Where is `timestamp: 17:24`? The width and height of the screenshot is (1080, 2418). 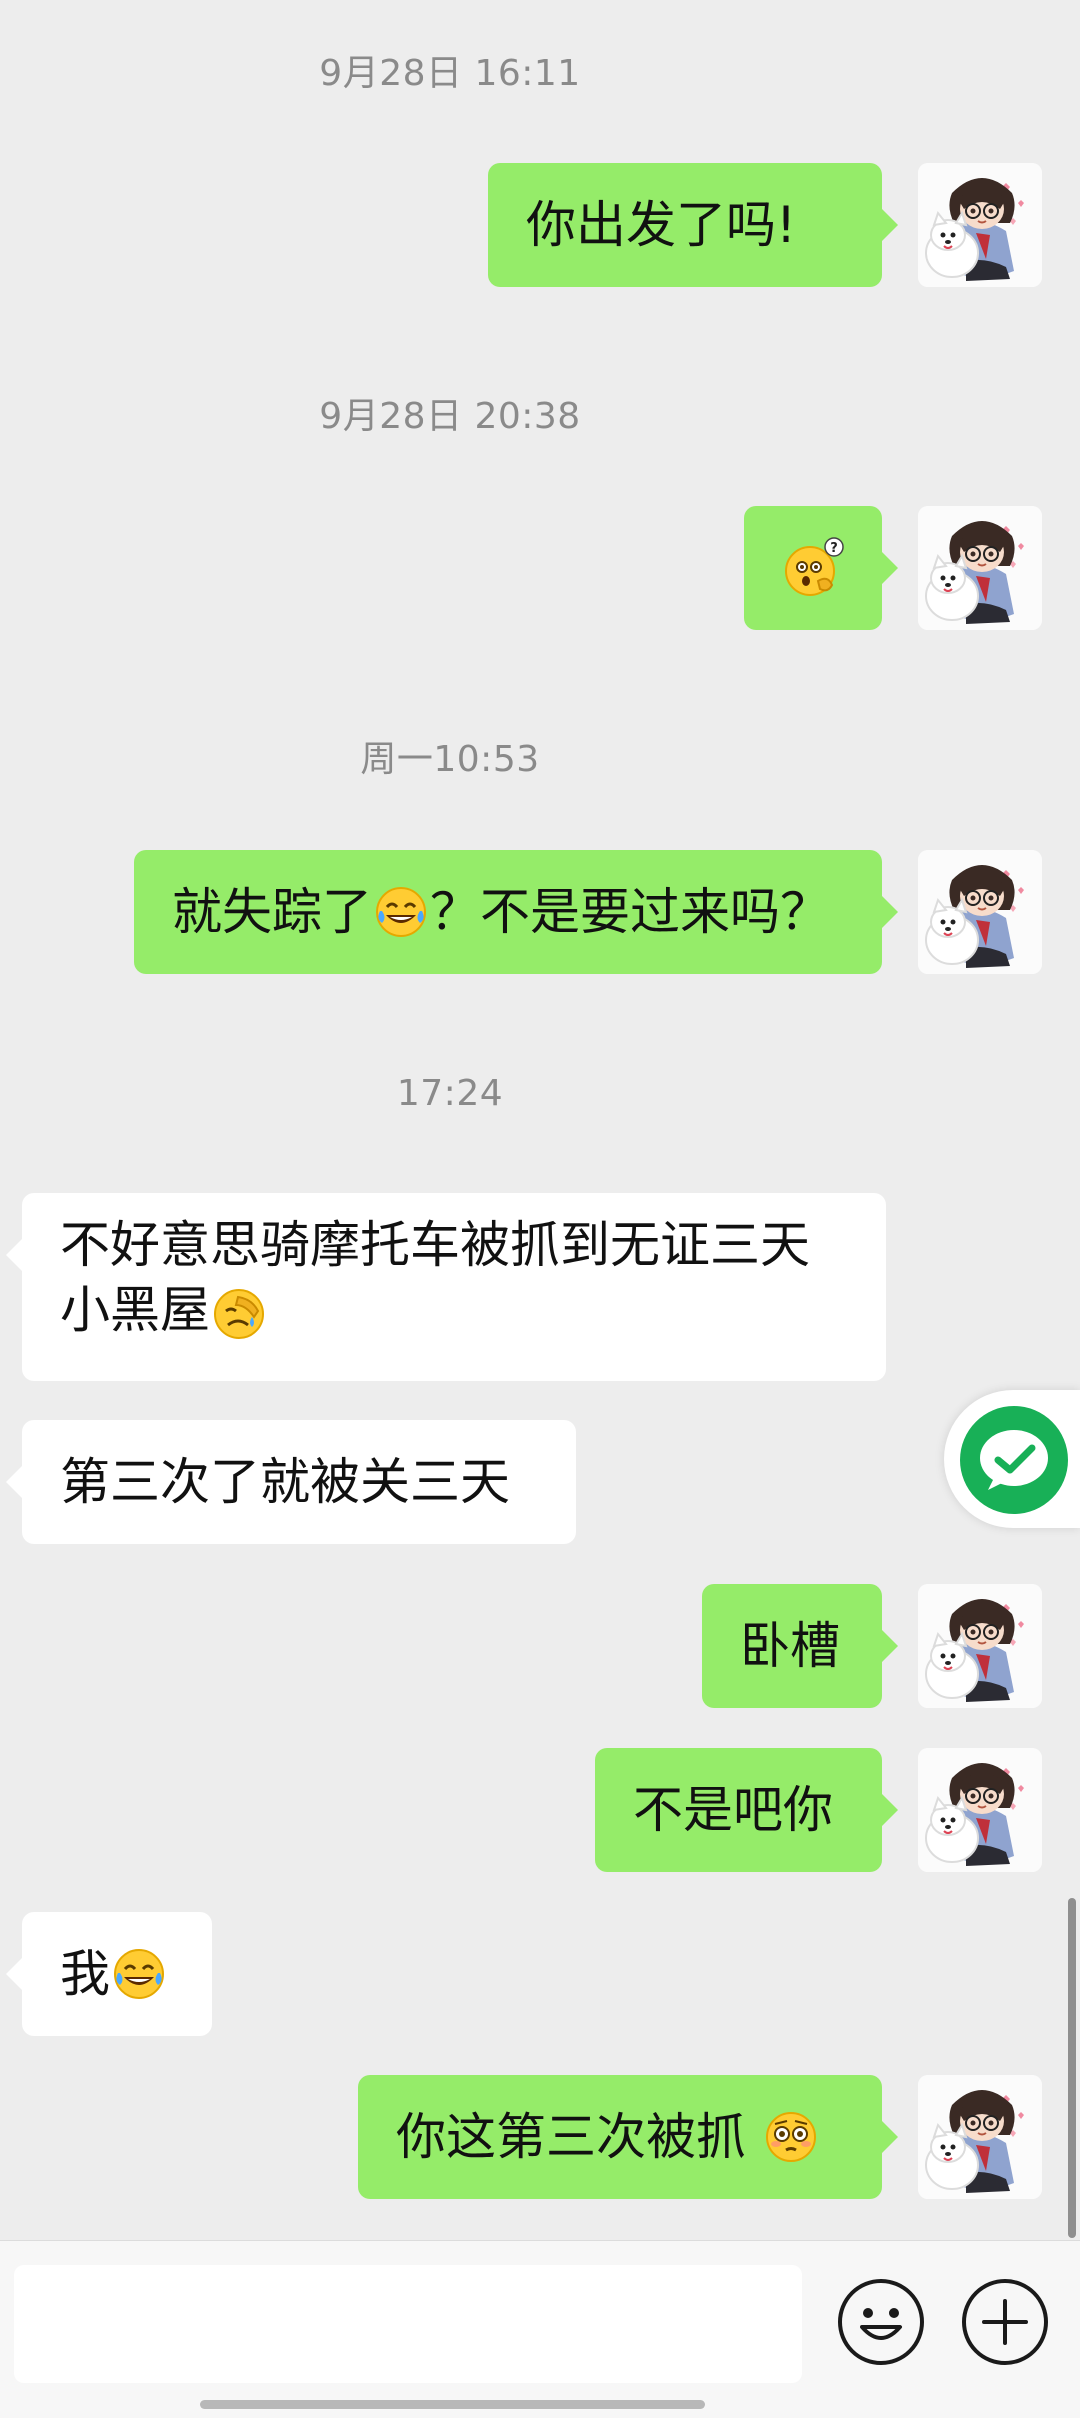 timestamp: 17:24 is located at coordinates (450, 1093).